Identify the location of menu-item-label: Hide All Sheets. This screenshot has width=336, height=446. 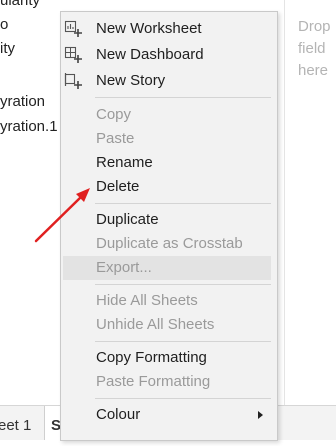
(147, 300).